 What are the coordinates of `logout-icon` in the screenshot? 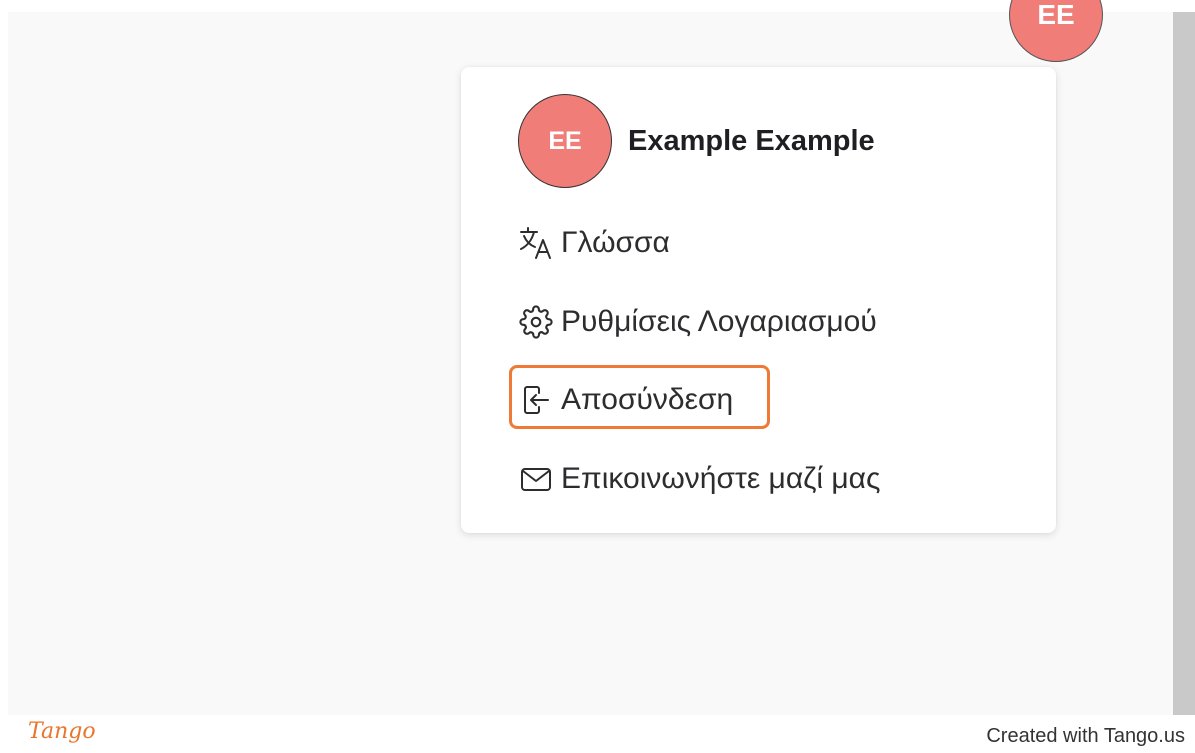 It's located at (537, 400).